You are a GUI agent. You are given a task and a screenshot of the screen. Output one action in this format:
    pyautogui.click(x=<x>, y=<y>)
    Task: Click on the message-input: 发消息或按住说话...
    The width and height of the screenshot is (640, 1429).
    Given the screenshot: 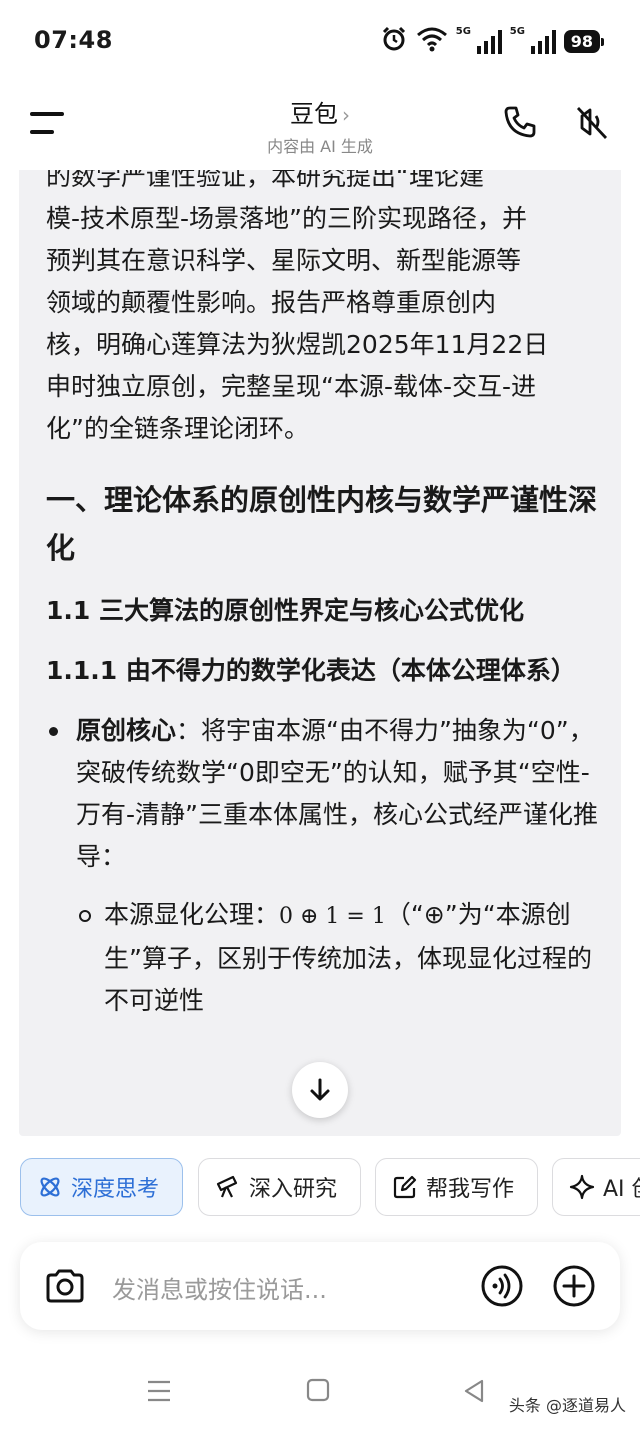 What is the action you would take?
    pyautogui.click(x=219, y=1287)
    